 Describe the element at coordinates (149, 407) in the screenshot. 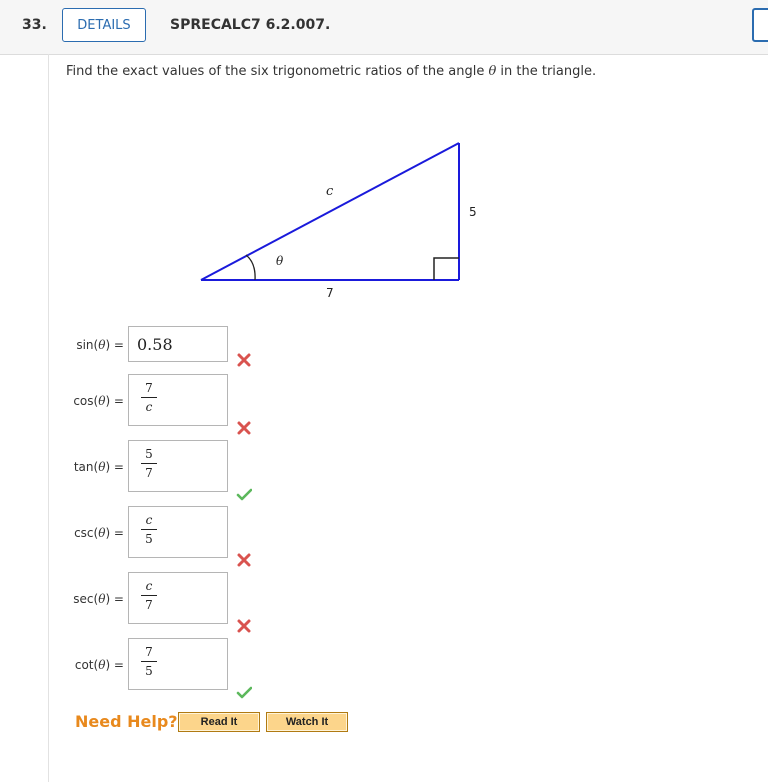

I see `cos-denominator: c` at that location.